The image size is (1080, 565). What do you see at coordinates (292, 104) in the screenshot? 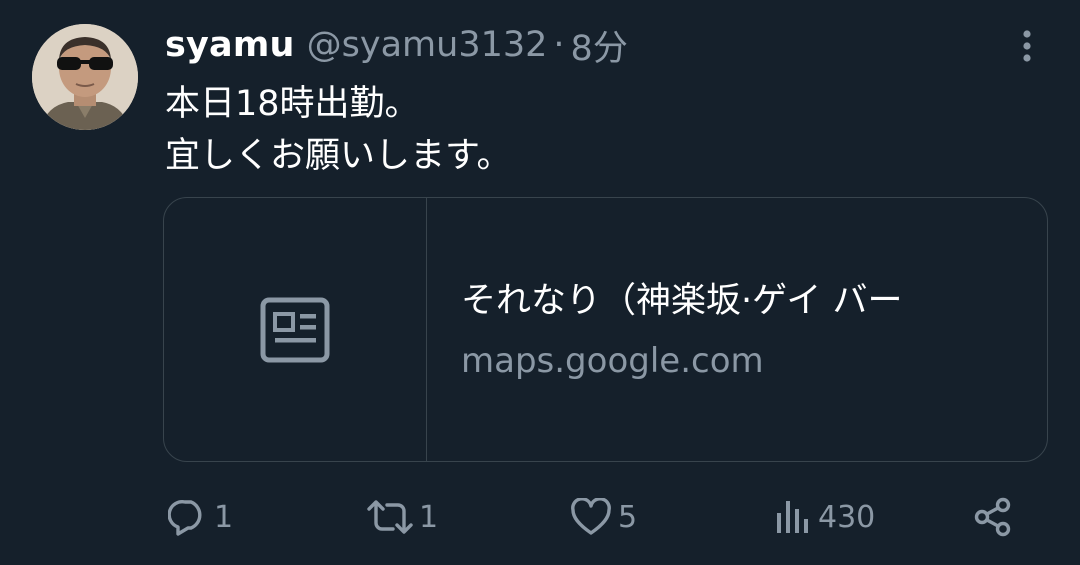
I see `tweet-text-line: 本日18時出勤。` at bounding box center [292, 104].